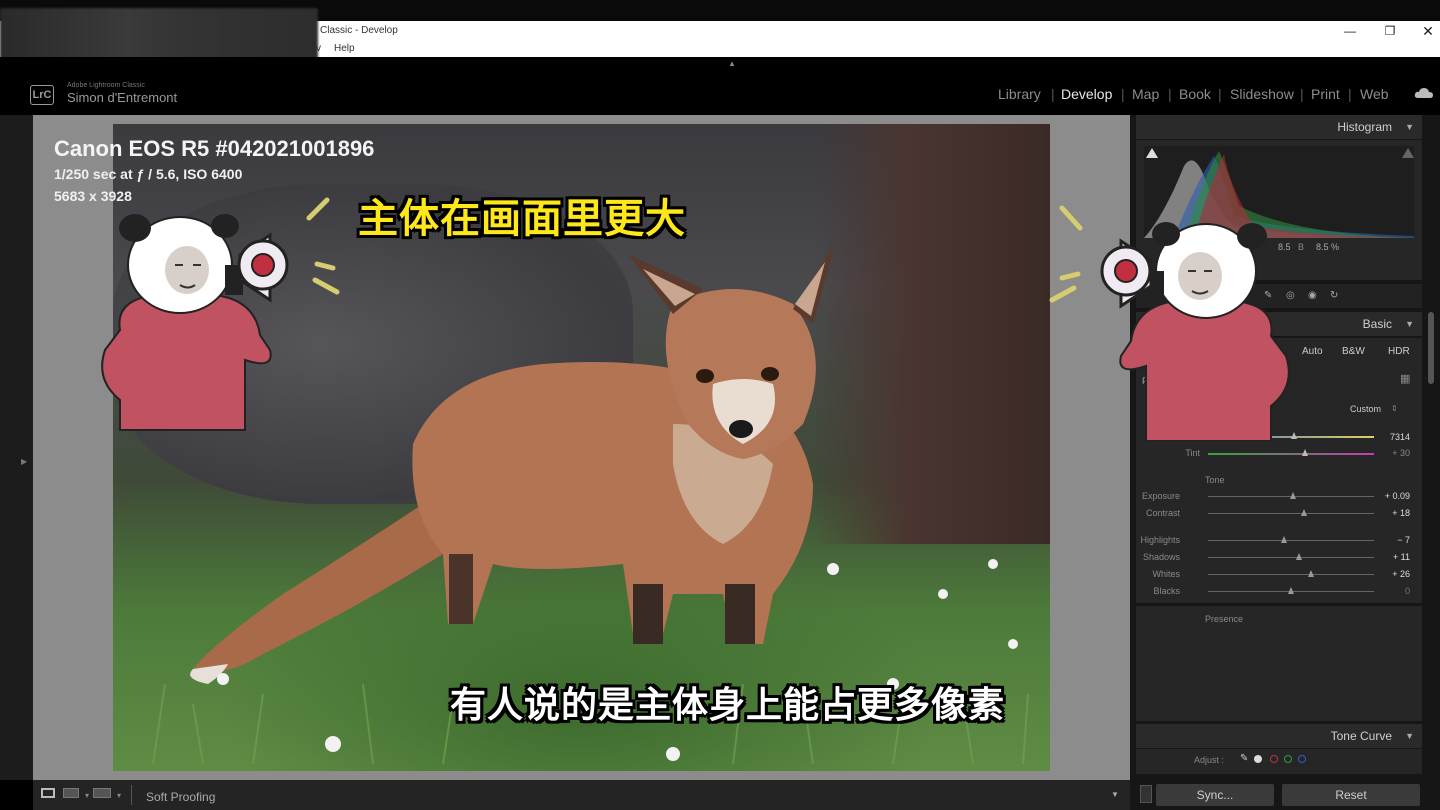 This screenshot has height=810, width=1440. What do you see at coordinates (102, 793) in the screenshot?
I see `swap-view-icon` at bounding box center [102, 793].